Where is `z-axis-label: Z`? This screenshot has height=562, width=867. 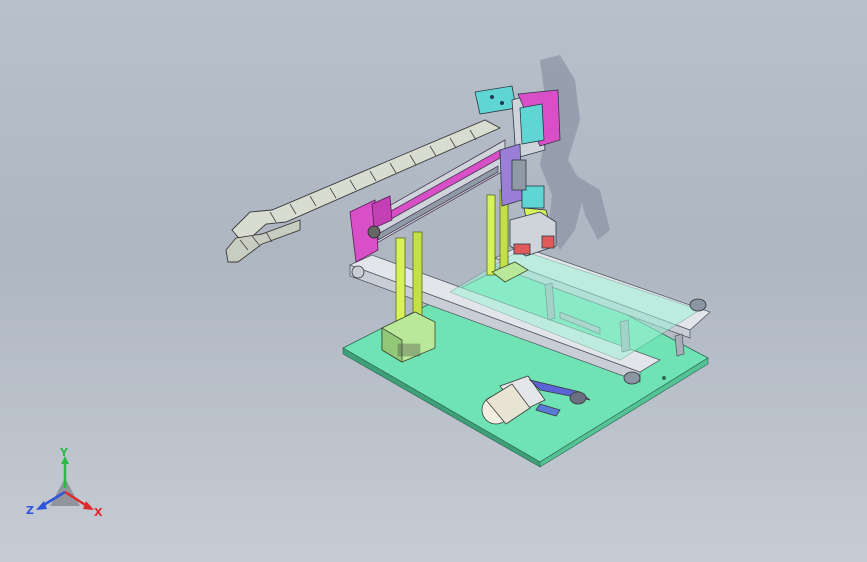
z-axis-label: Z is located at coordinates (30, 510).